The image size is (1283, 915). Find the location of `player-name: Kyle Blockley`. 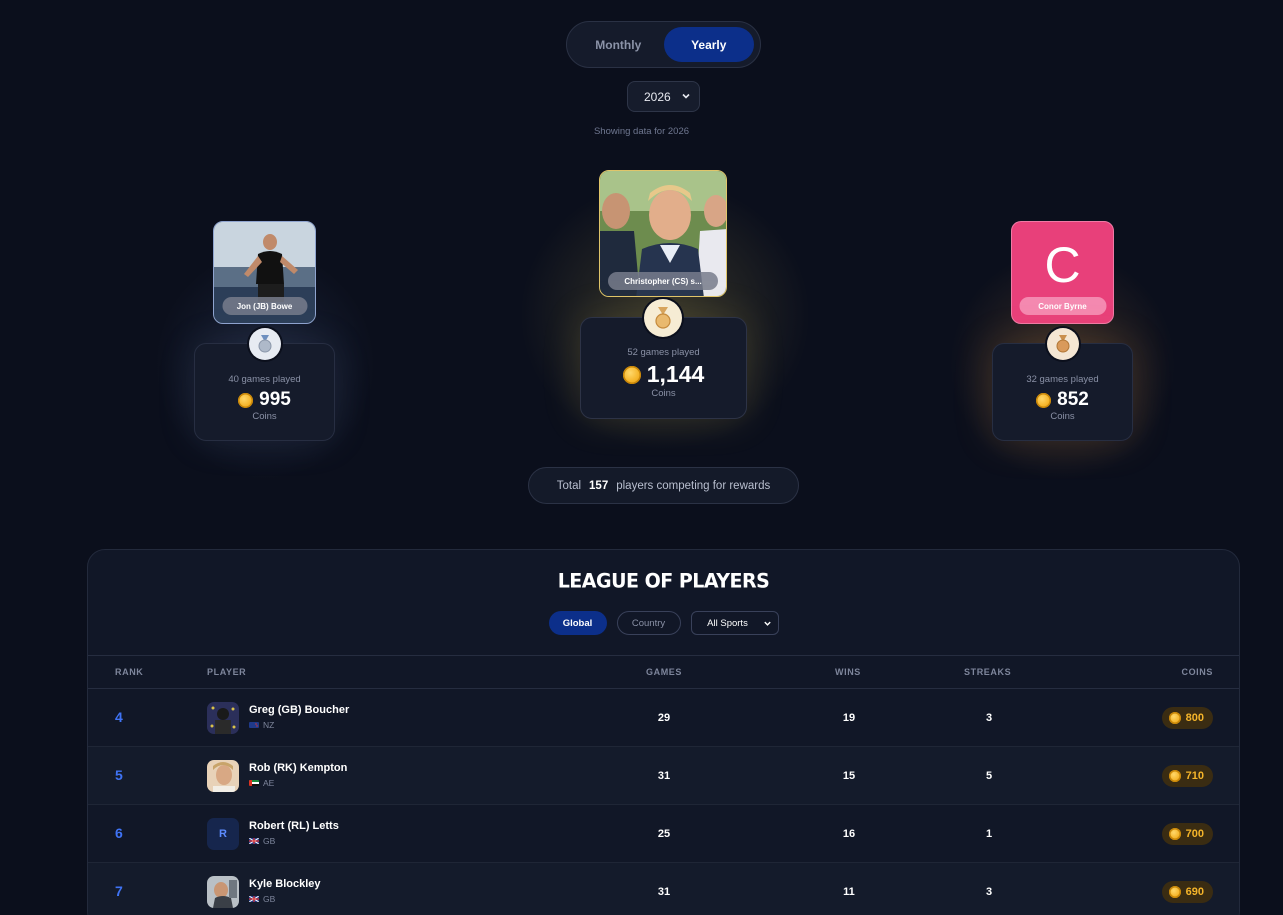

player-name: Kyle Blockley is located at coordinates (285, 884).